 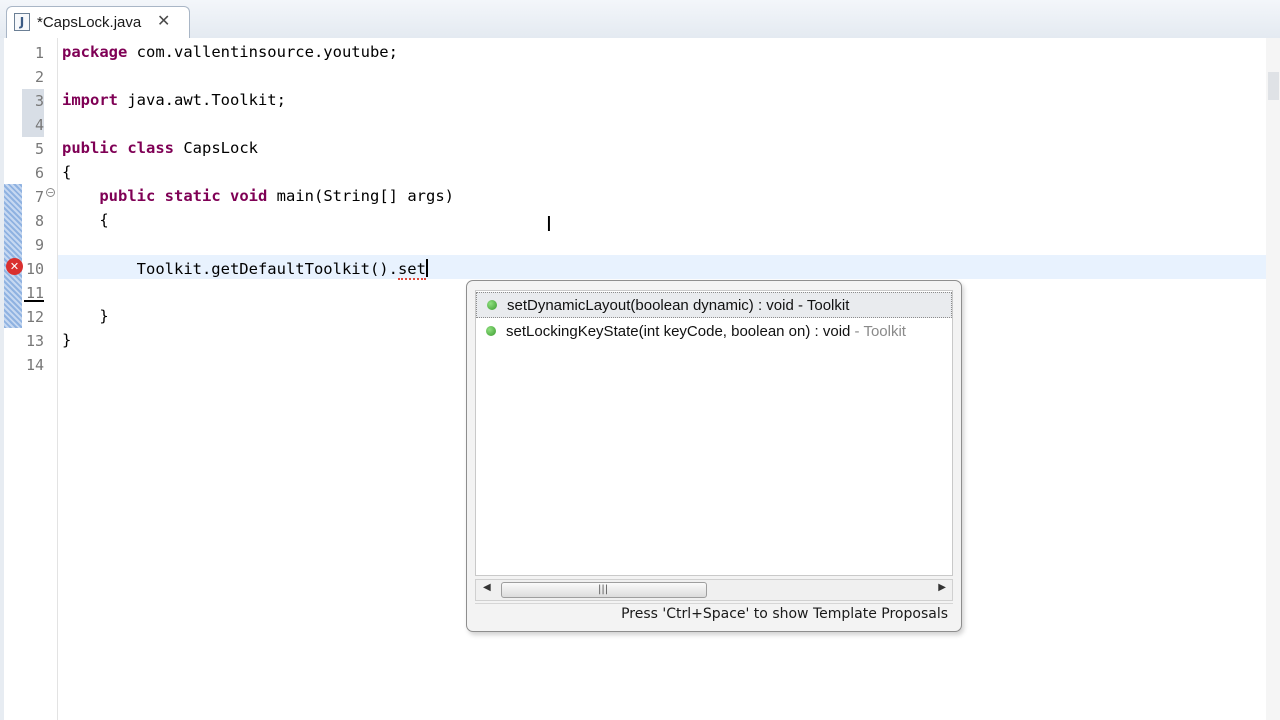 I want to click on scroll-left-icon: ◀, so click(x=487, y=587).